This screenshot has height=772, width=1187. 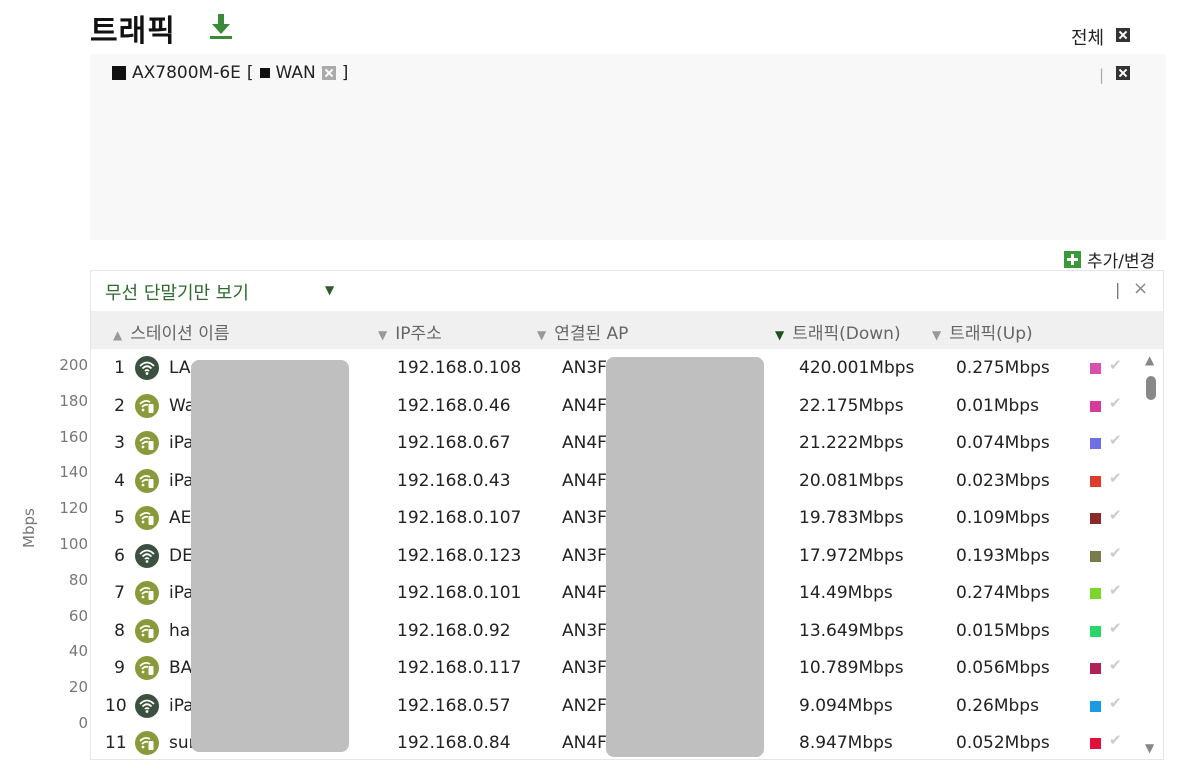 What do you see at coordinates (221, 26) in the screenshot?
I see `download-icon` at bounding box center [221, 26].